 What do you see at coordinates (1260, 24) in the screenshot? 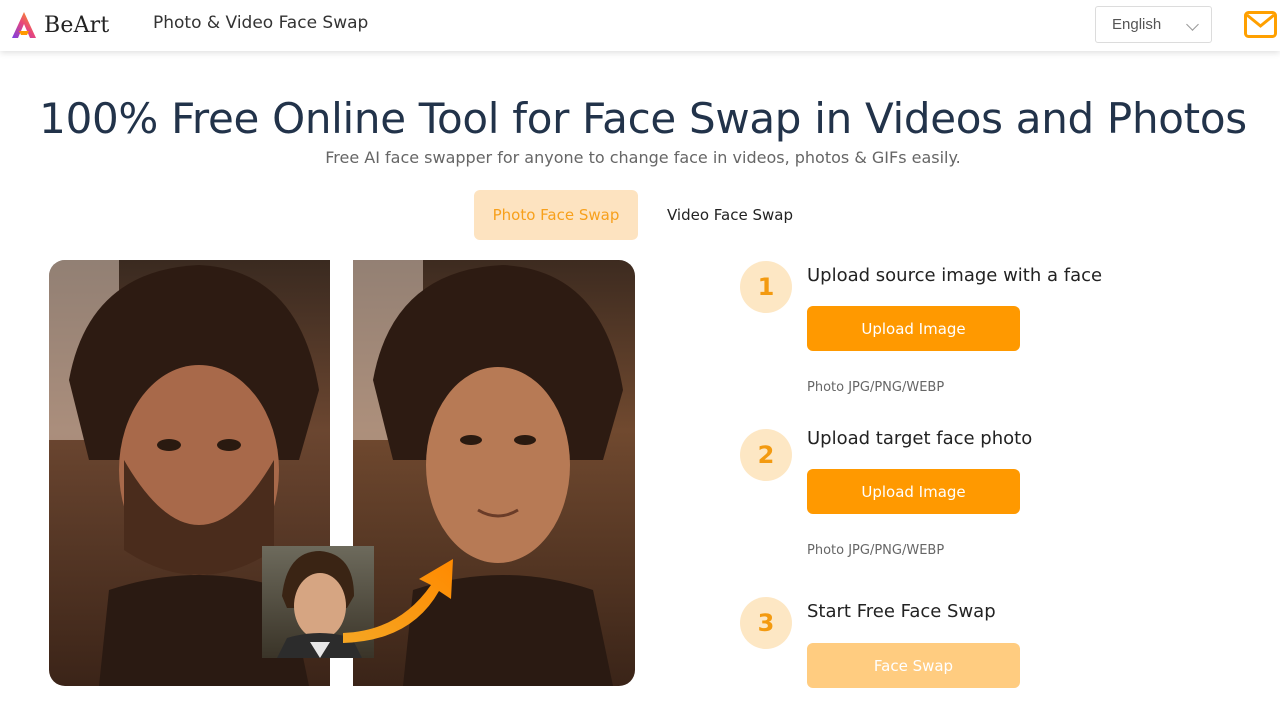
I see `mail-icon` at bounding box center [1260, 24].